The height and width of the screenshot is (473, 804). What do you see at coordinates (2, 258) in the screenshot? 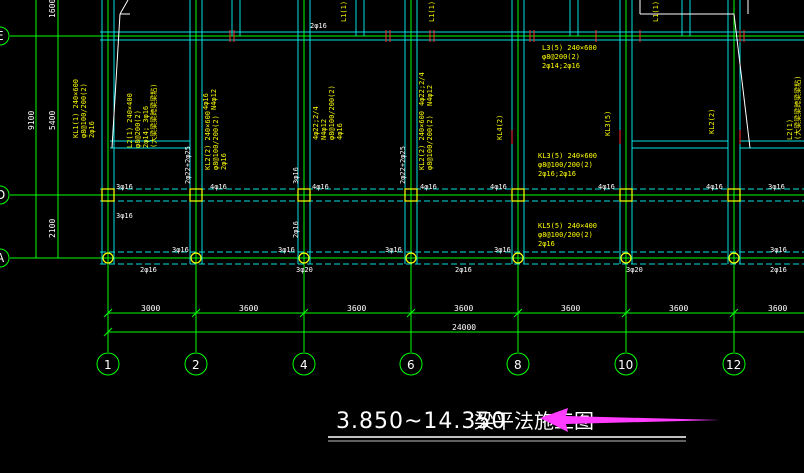
I see `axis-label-A: A` at bounding box center [2, 258].